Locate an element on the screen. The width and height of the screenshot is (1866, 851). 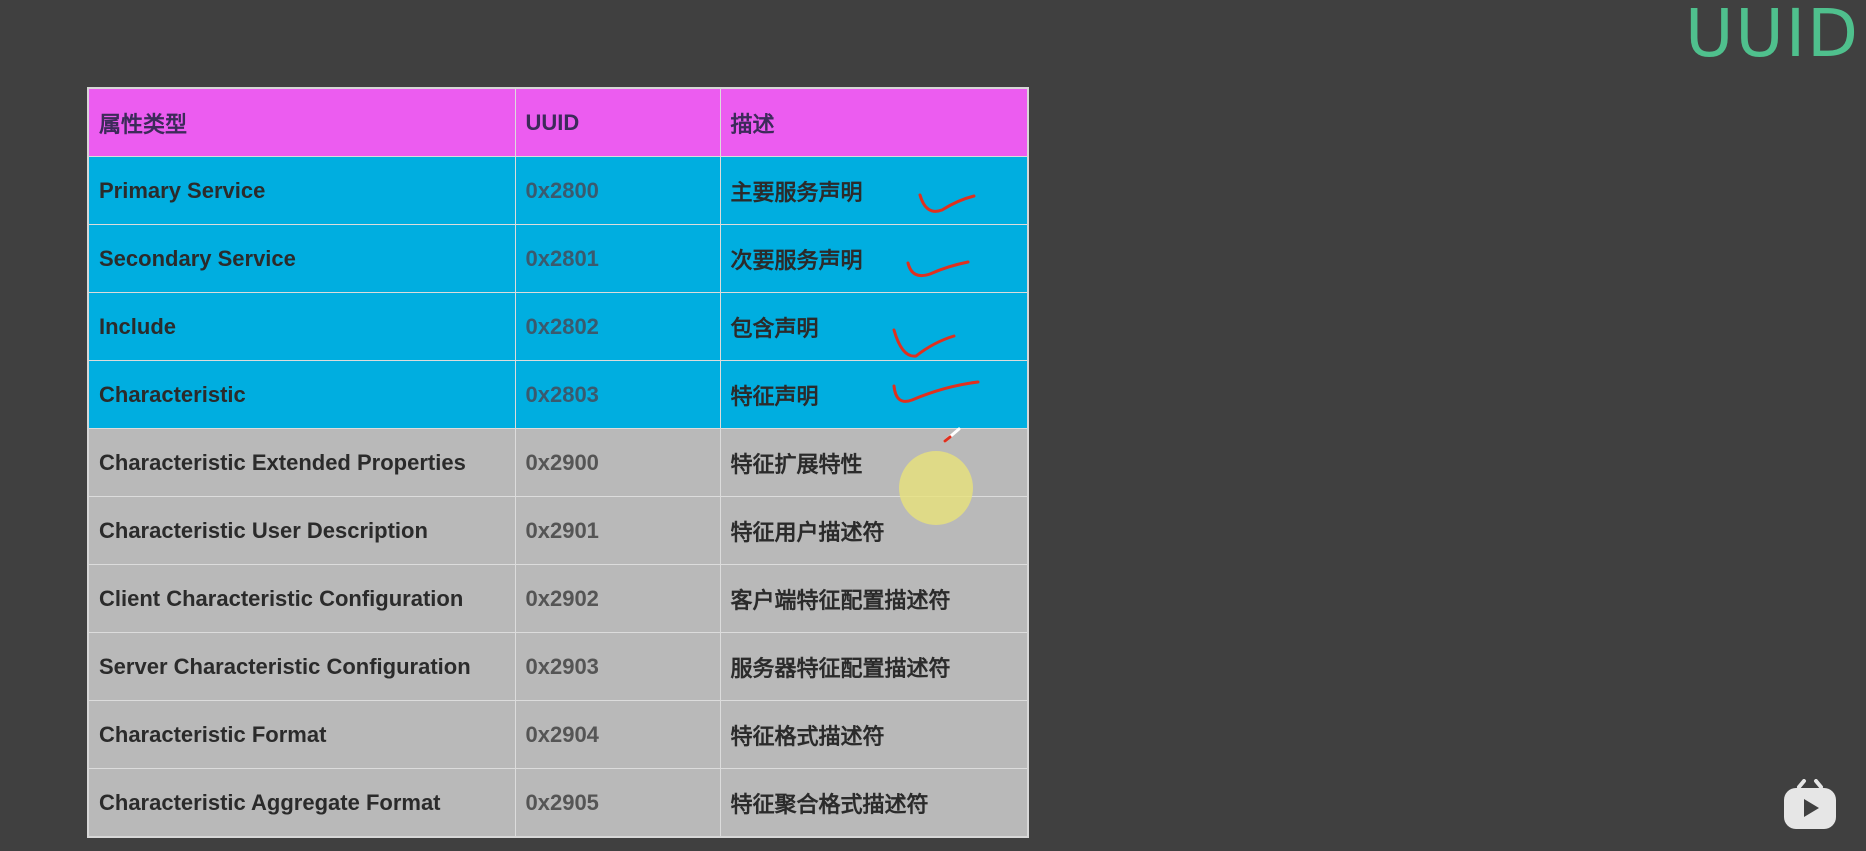
table-row: Characteristic 0x2803 特征声明 is located at coordinates (558, 394).